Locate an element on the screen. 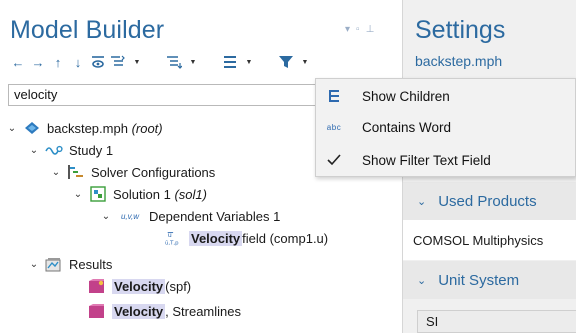  tree-node-label: Results is located at coordinates (91, 264).